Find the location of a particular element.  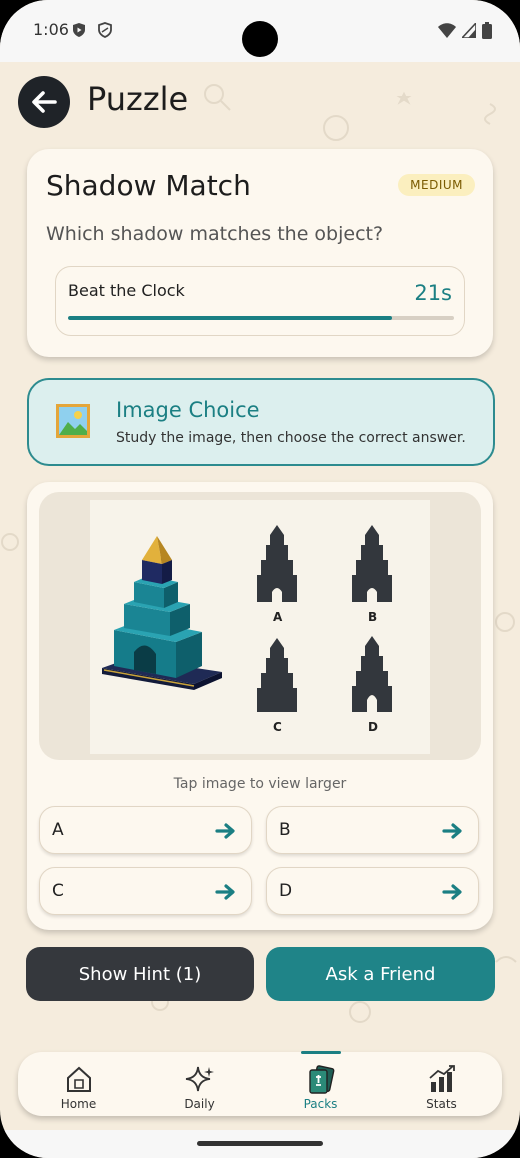

nav-label: Daily is located at coordinates (199, 1104).